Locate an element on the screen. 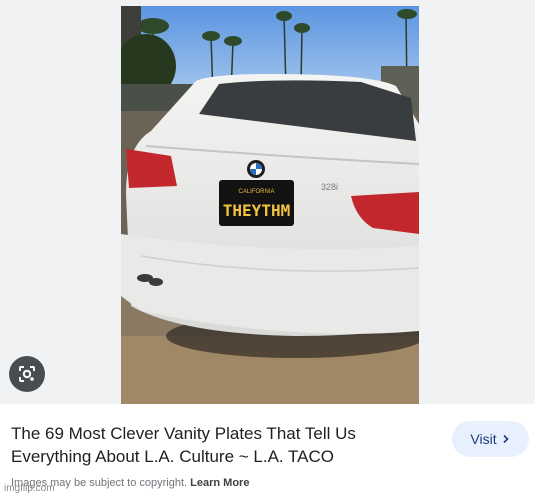  plate-text: THEYTHM is located at coordinates (256, 210).